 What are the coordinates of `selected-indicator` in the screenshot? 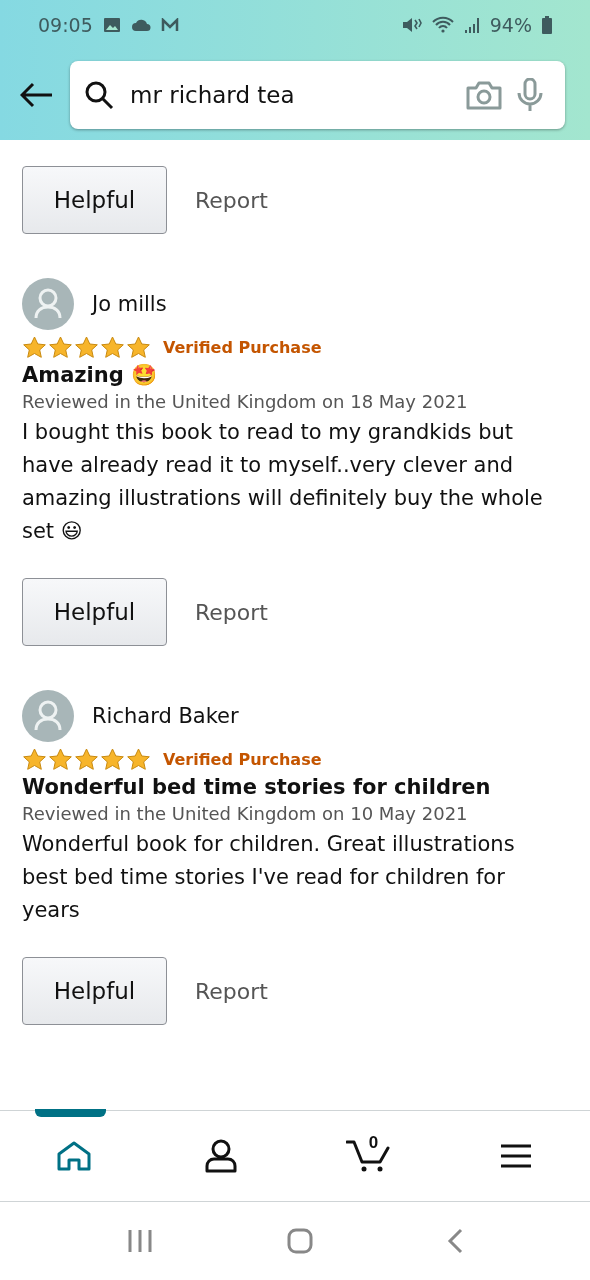 It's located at (70, 1113).